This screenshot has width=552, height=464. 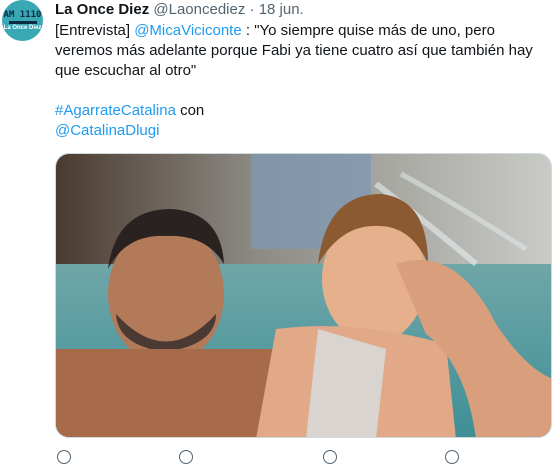 I want to click on action-bar, so click(x=300, y=454).